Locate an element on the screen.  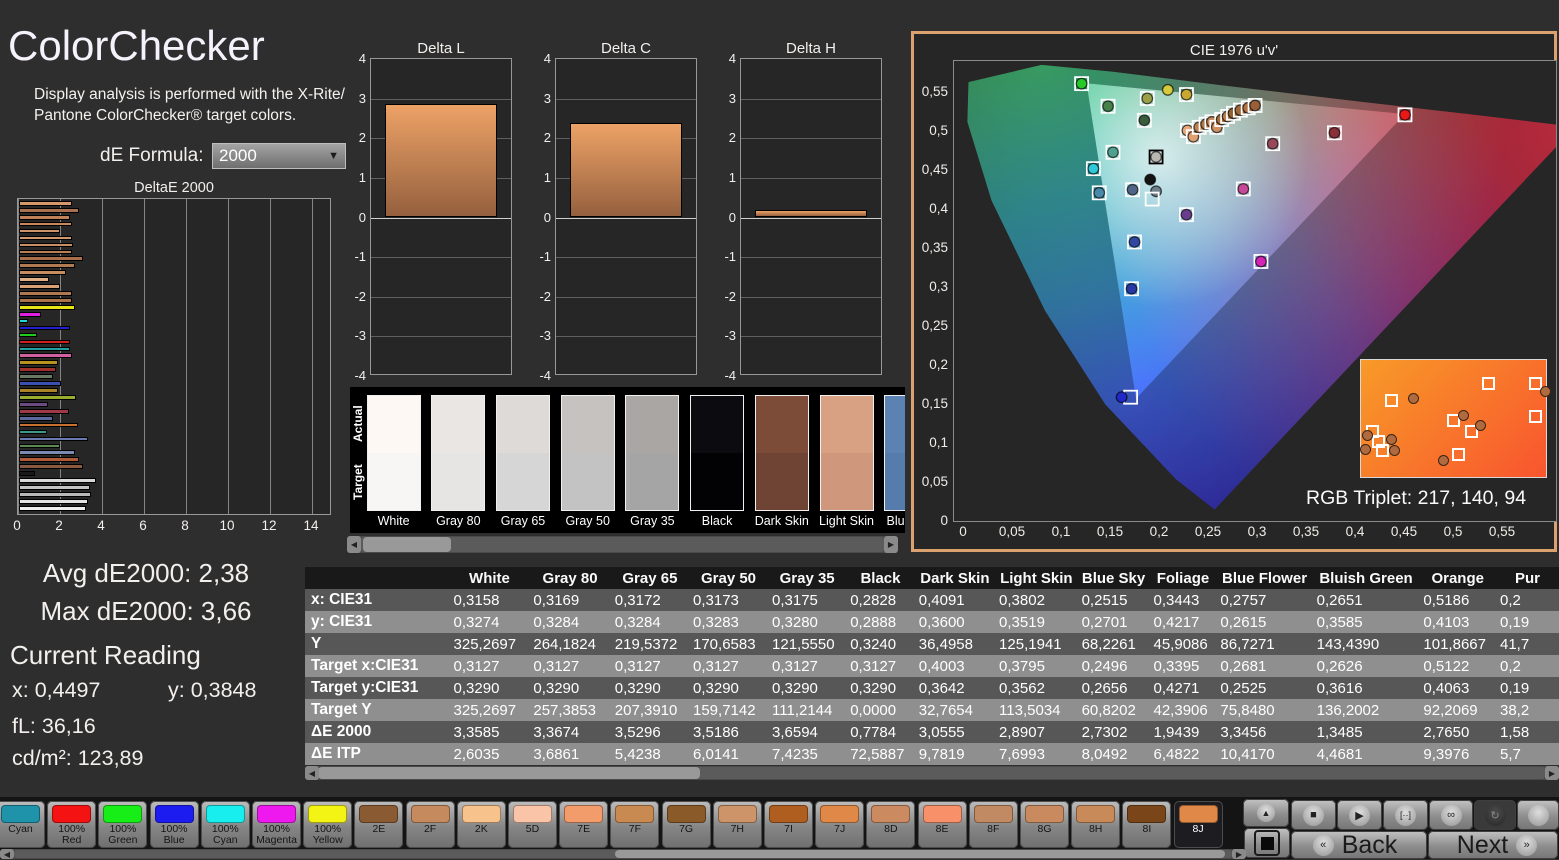
cie-y-tick: 0,1 is located at coordinates (938, 442).